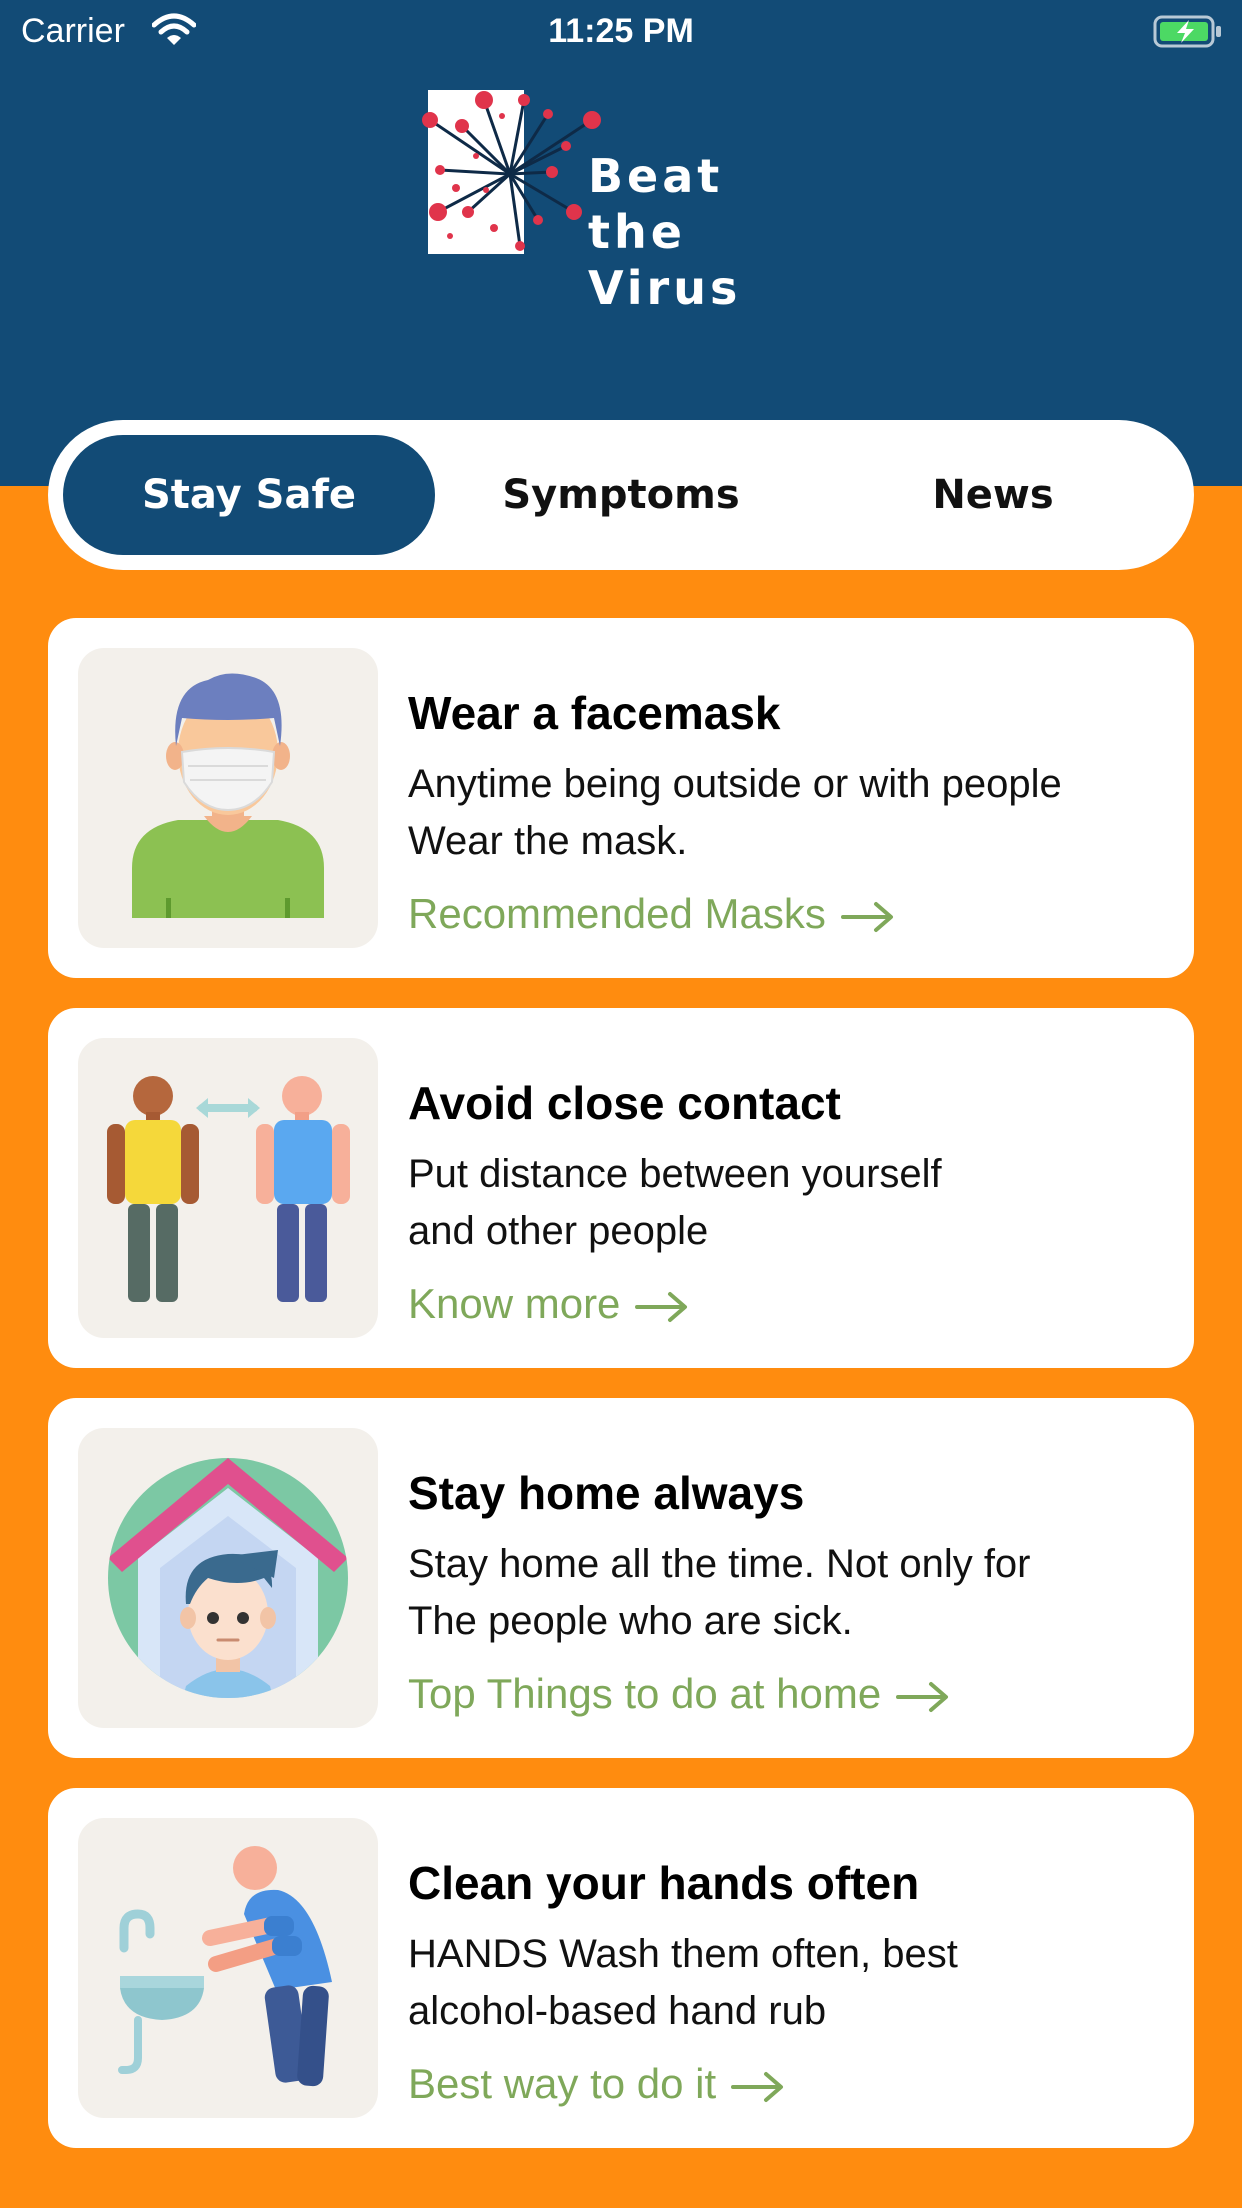 The height and width of the screenshot is (2208, 1242). I want to click on tab-news: News, so click(993, 495).